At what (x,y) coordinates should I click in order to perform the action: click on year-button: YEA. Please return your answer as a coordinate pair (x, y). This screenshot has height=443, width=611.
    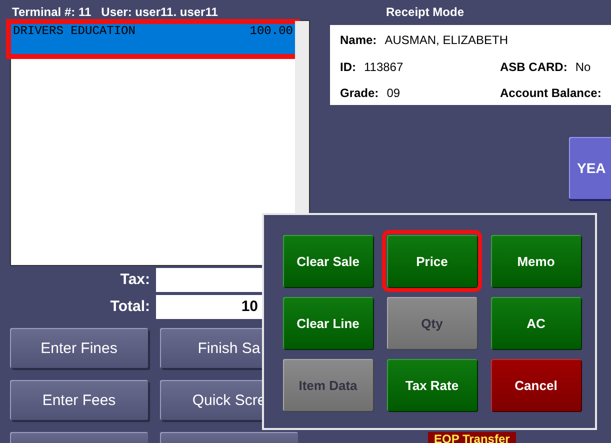
    Looking at the image, I should click on (590, 168).